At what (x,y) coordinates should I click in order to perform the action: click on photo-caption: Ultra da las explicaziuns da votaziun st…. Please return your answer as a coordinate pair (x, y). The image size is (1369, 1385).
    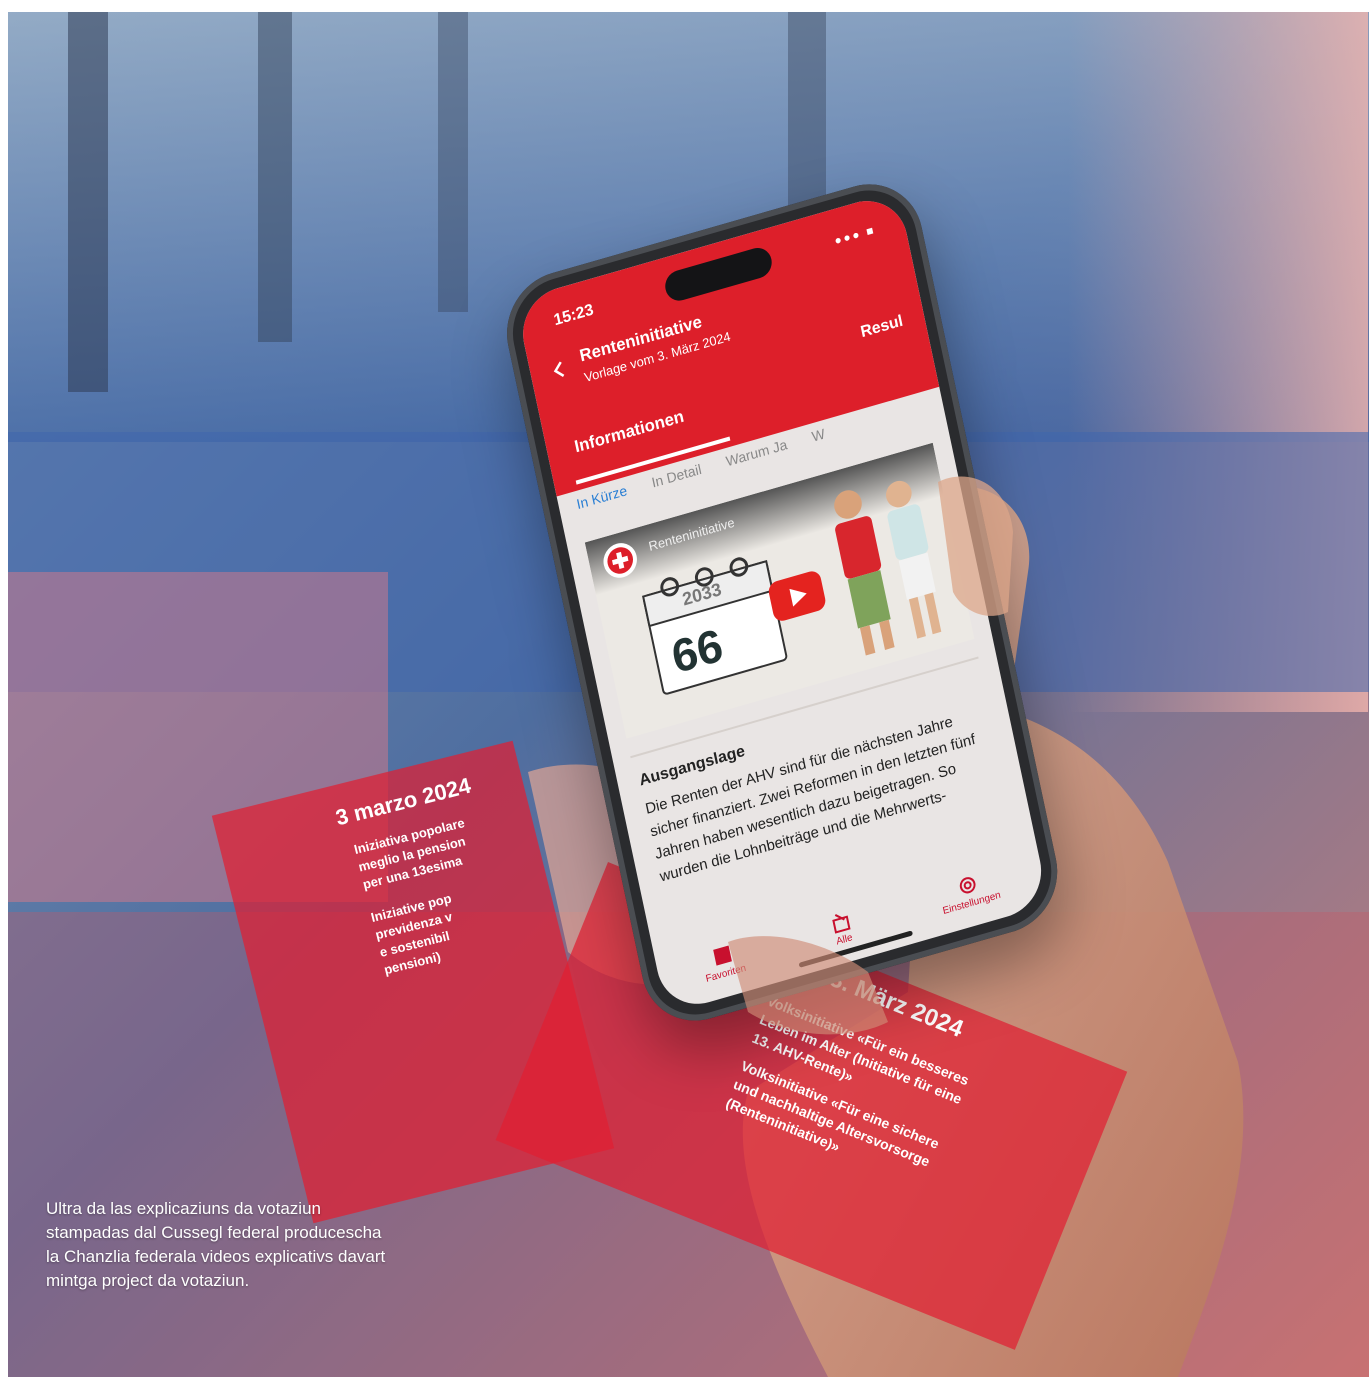
    Looking at the image, I should click on (216, 1244).